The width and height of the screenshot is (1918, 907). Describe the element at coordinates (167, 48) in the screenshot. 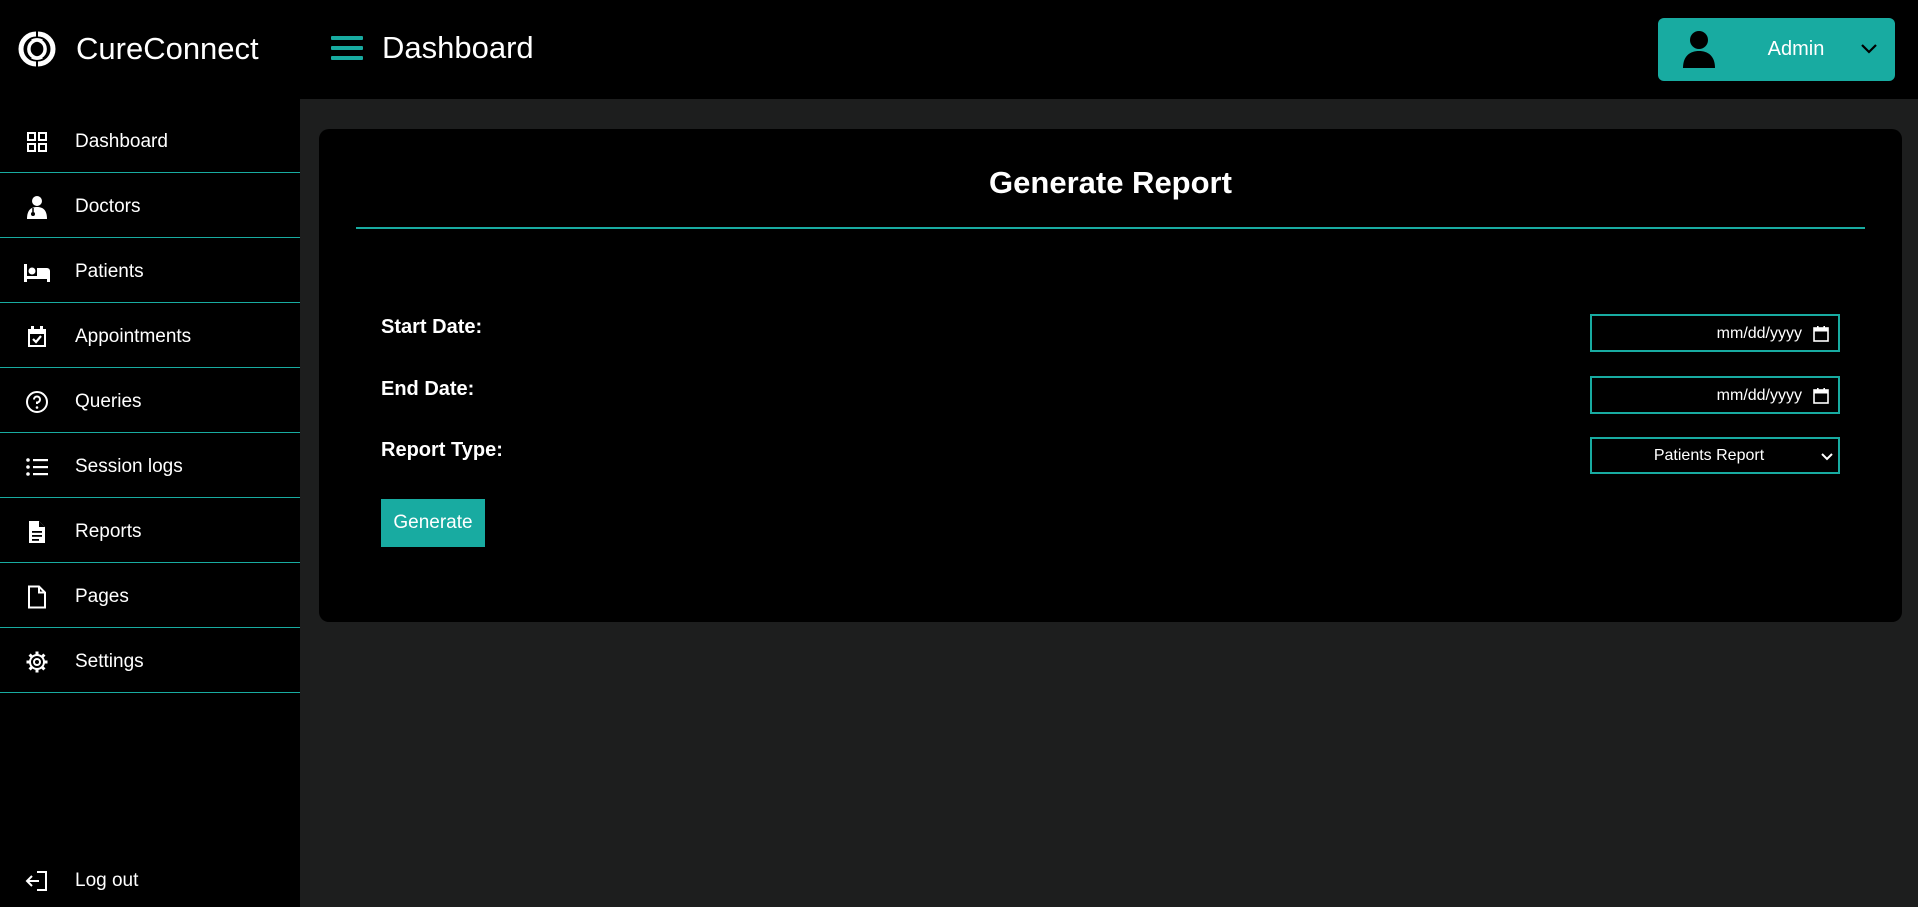

I see `app-name: CureConnect` at that location.